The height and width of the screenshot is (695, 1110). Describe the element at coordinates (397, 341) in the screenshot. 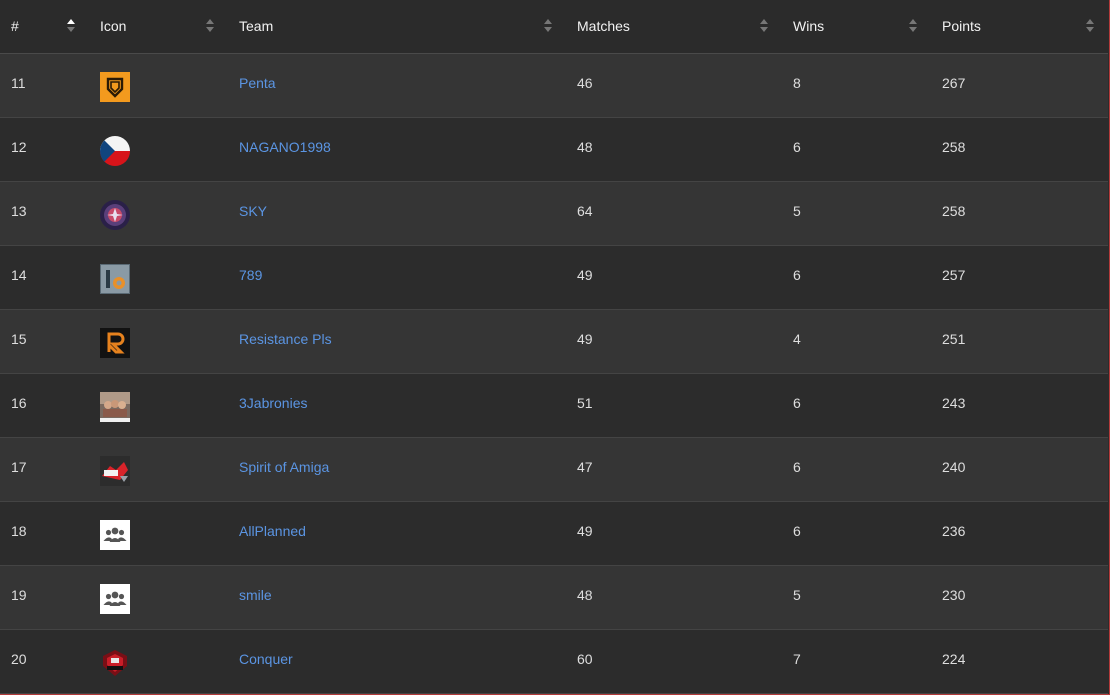

I see `team-cell: Resistance Pls` at that location.